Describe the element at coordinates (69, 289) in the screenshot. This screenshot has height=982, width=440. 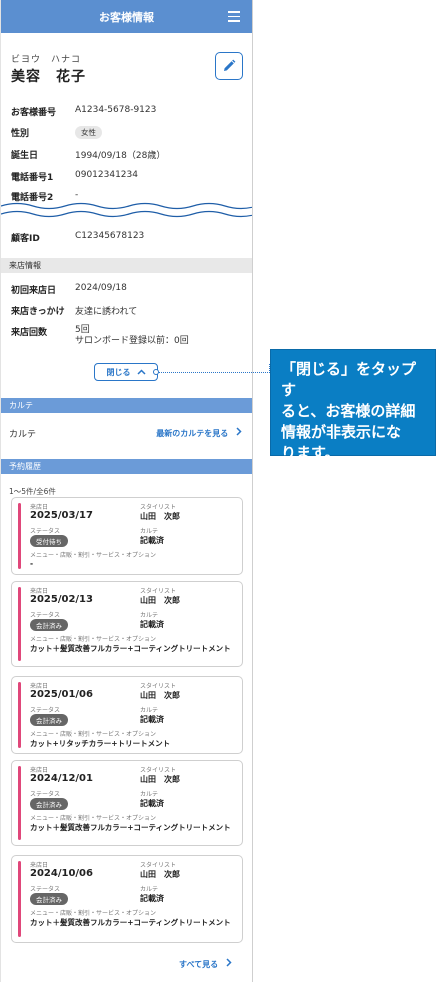
I see `info-row-first-visit: 初回来店日 2024/09/18` at that location.